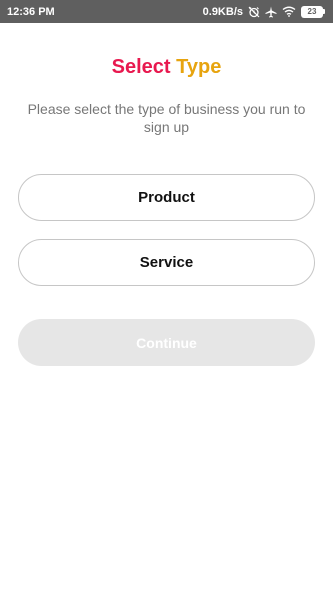 The width and height of the screenshot is (333, 592). Describe the element at coordinates (31, 11) in the screenshot. I see `status-time: 12:36 PM` at that location.